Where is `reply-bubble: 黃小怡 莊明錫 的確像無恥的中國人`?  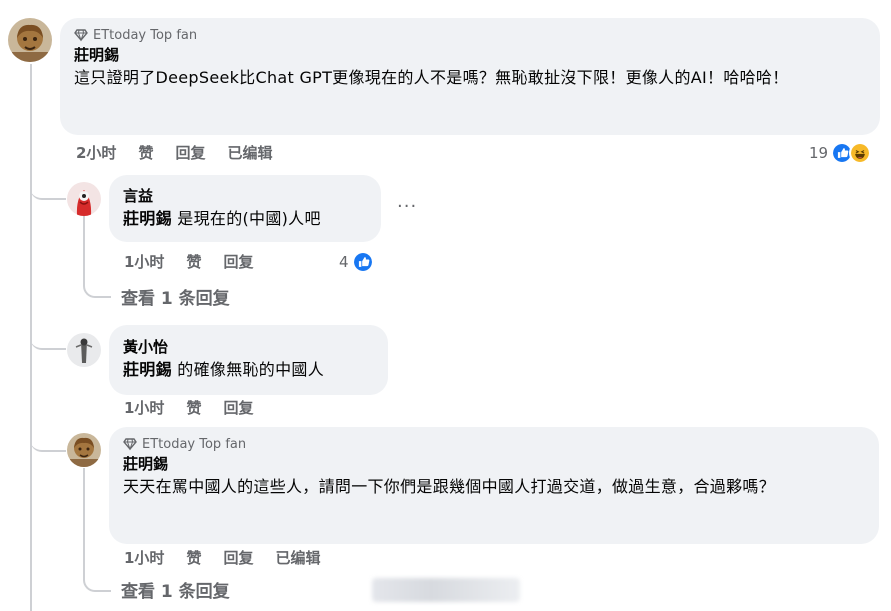
reply-bubble: 黃小怡 莊明錫 的確像無恥的中國人 is located at coordinates (248, 360).